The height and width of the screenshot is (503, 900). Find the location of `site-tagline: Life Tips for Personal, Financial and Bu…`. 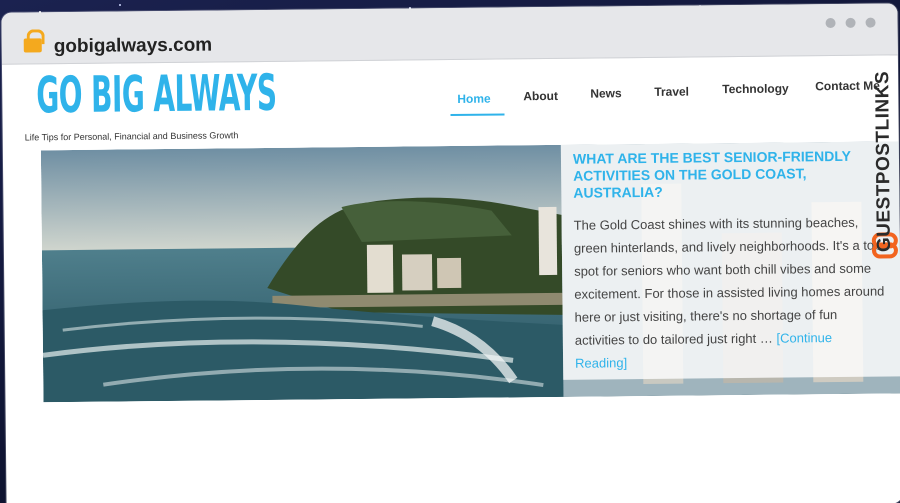

site-tagline: Life Tips for Personal, Financial and Bu… is located at coordinates (131, 136).